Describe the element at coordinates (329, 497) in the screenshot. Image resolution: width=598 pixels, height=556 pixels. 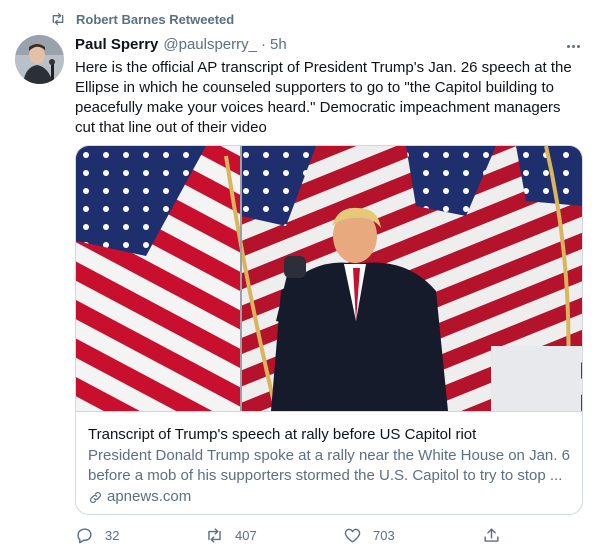
I see `card-domain: apnews.com` at that location.